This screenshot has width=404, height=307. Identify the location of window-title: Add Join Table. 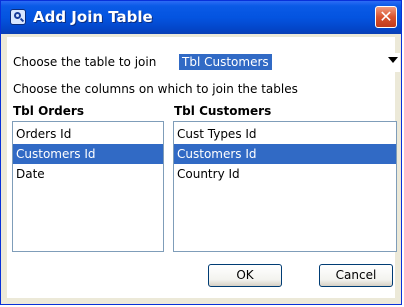
(93, 17).